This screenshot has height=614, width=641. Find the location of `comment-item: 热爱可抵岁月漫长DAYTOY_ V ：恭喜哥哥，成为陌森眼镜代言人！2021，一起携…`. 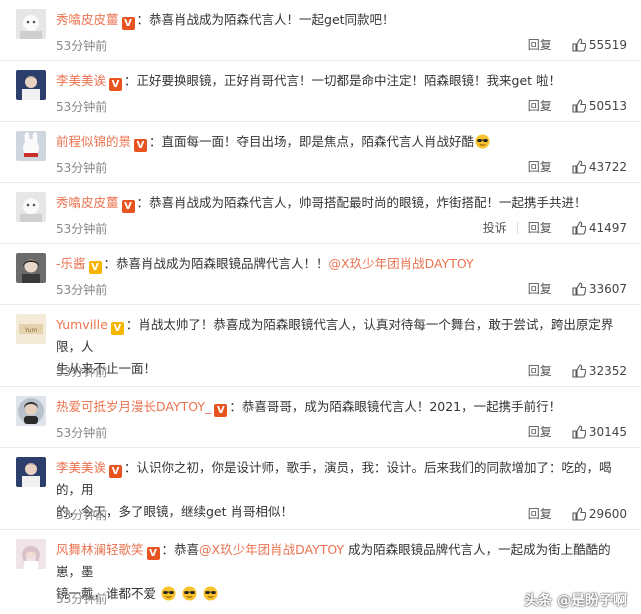

comment-item: 热爱可抵岁月漫长DAYTOY_ V ：恭喜哥哥，成为陌森眼镜代言人！2021，一起携… is located at coordinates (320, 417).